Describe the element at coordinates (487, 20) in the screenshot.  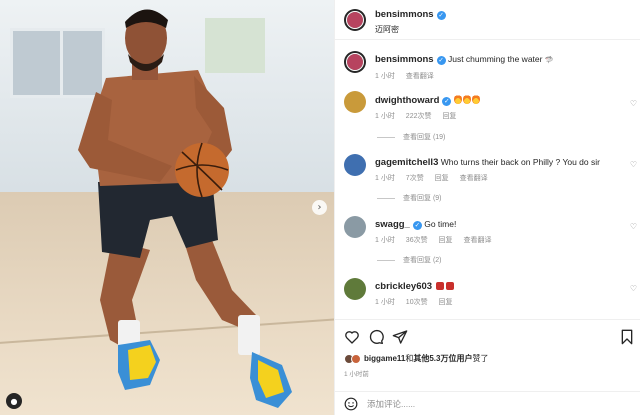
I see `post-header: bensimmons ✓ 迈阿密` at that location.